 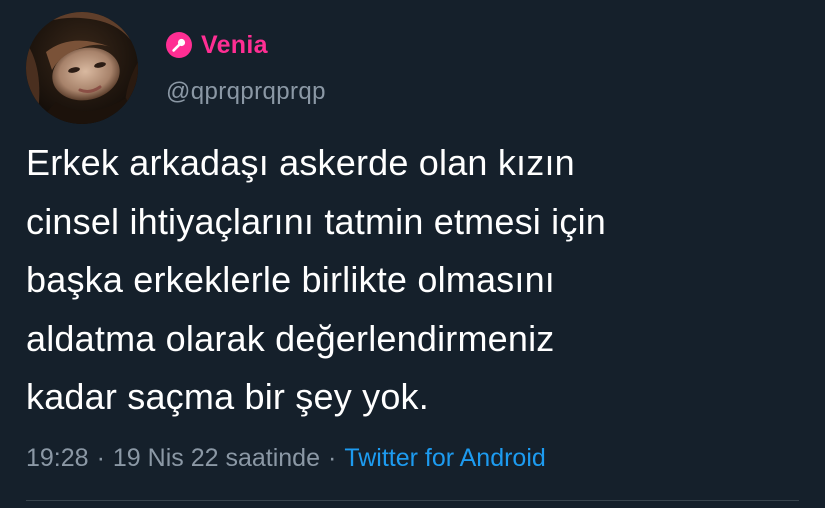 I want to click on tweet-text-line: başka erkeklerle birlikte olmasını, so click(x=291, y=279).